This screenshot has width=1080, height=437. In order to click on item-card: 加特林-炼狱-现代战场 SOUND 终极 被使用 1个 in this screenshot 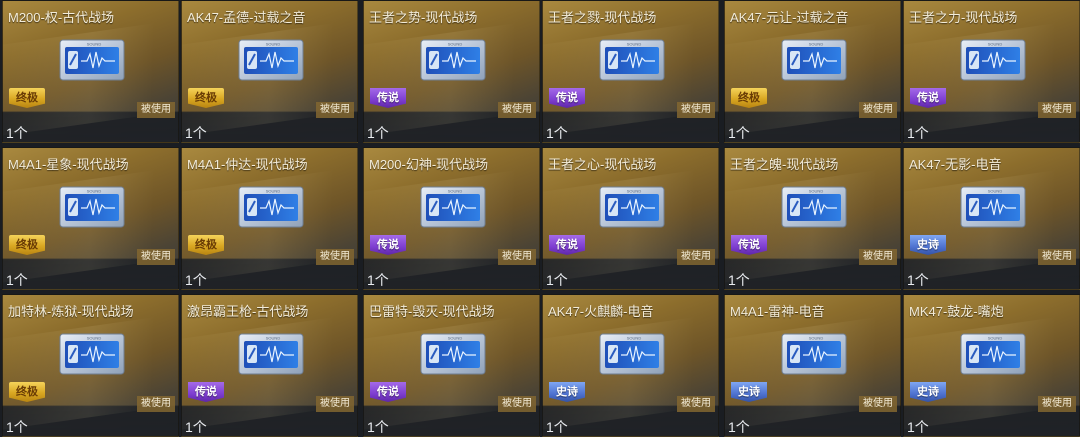, I will do `click(90, 365)`.